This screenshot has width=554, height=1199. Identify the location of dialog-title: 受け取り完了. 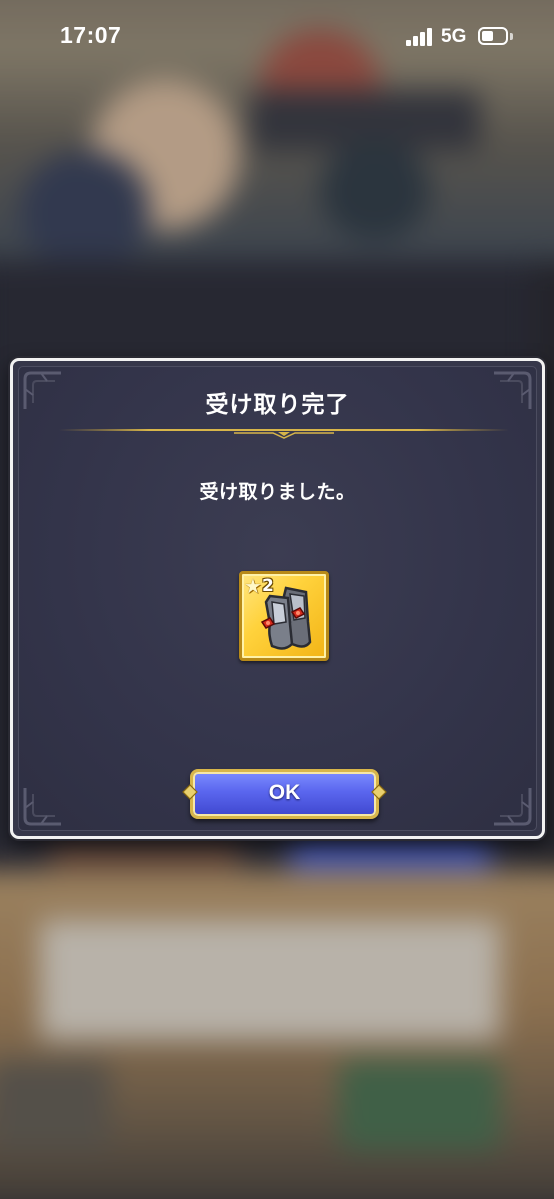
(277, 405).